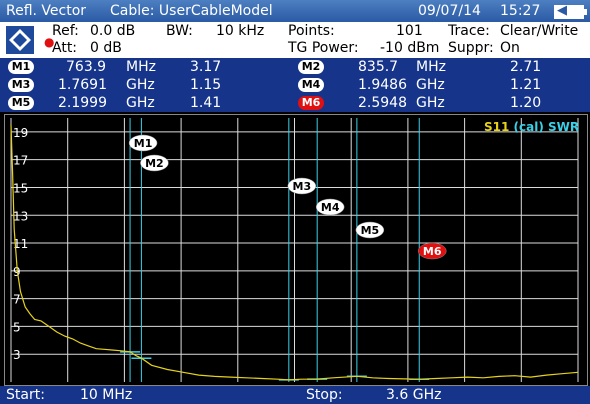 This screenshot has width=590, height=404. What do you see at coordinates (311, 67) in the screenshot?
I see `marker-badge-m2: M2` at bounding box center [311, 67].